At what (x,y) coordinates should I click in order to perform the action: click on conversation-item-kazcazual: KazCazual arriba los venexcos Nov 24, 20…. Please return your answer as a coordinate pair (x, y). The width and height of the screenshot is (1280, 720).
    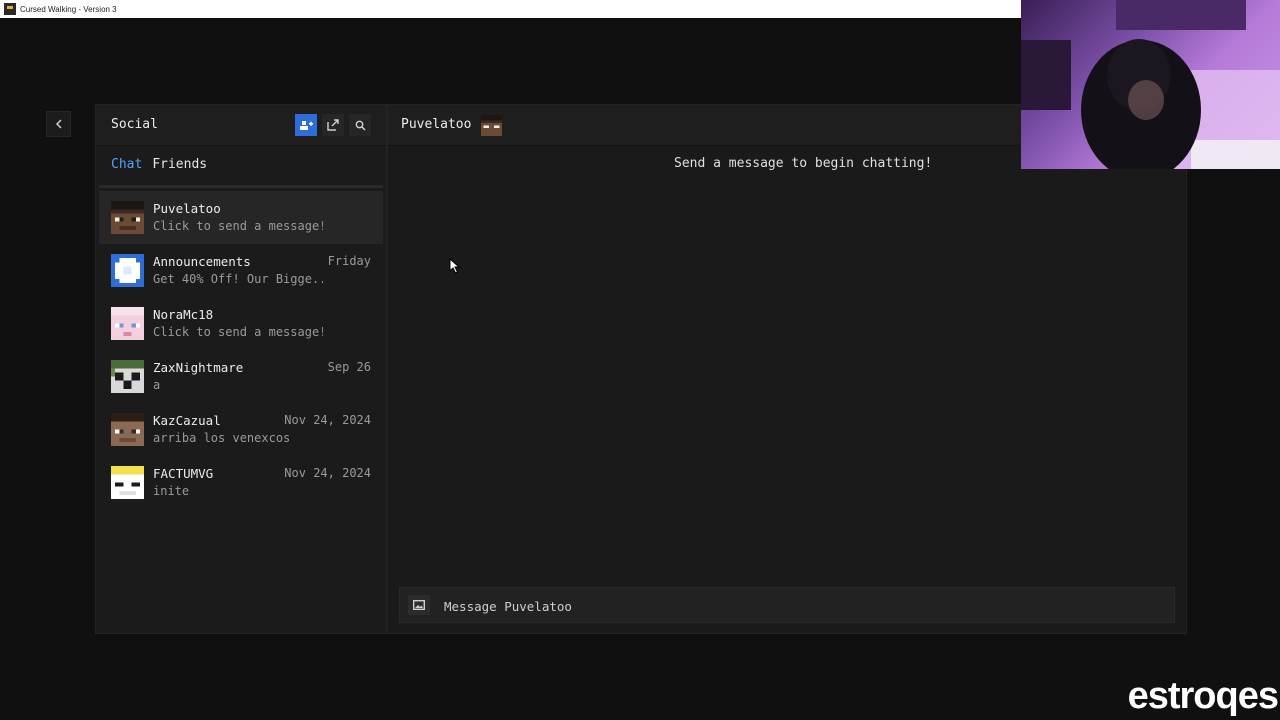
    Looking at the image, I should click on (241, 429).